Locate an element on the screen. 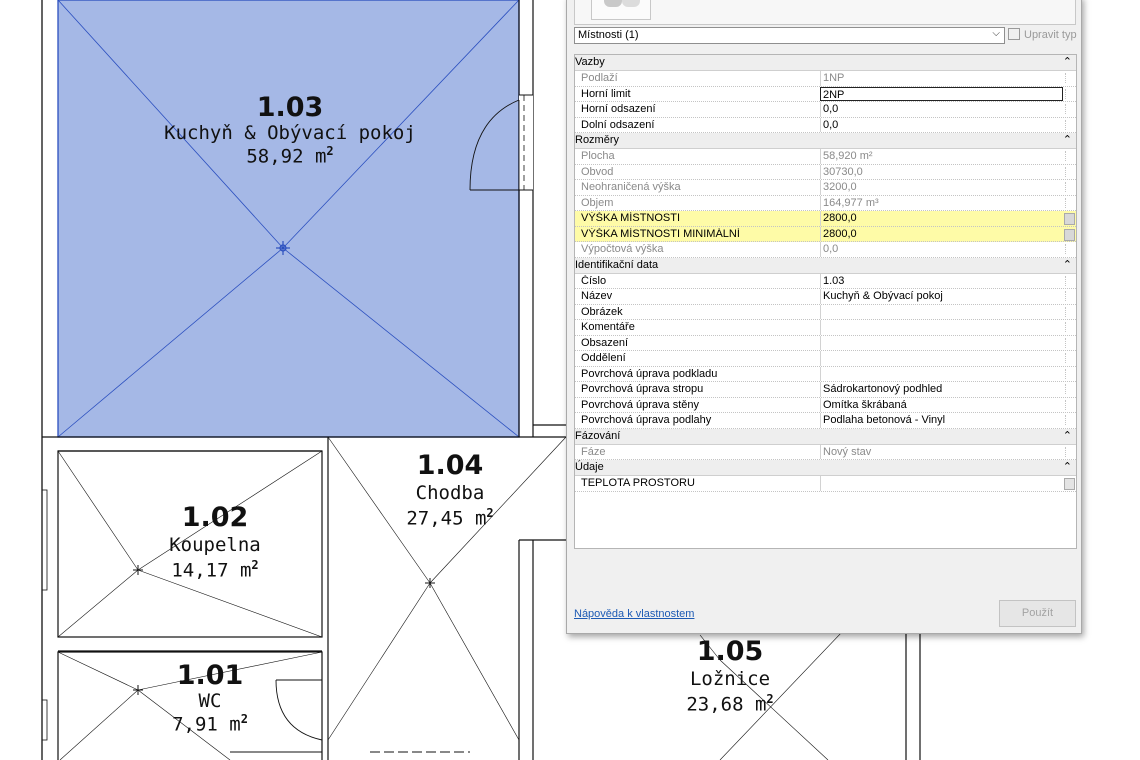 The height and width of the screenshot is (760, 1140). property-name: Plocha is located at coordinates (598, 156).